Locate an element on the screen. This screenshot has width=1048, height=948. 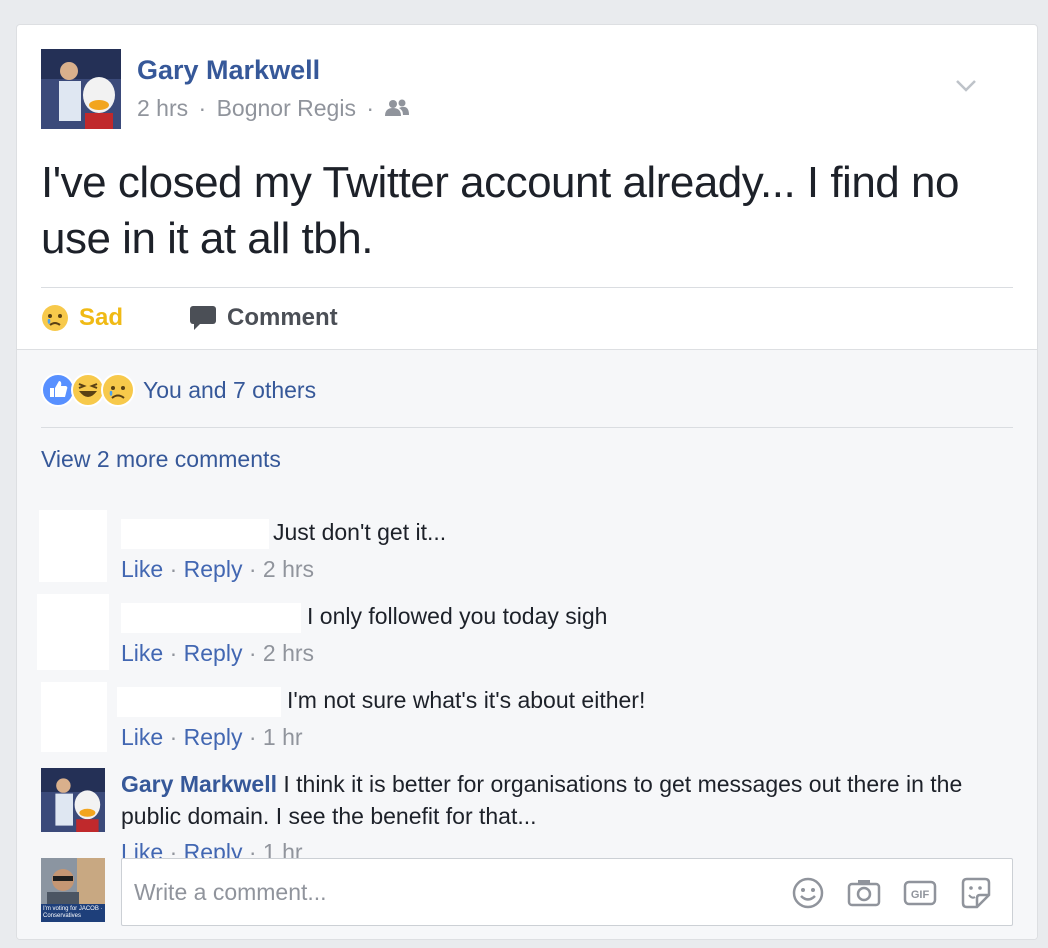
reactions-count-text: You and 7 others is located at coordinates (229, 390).